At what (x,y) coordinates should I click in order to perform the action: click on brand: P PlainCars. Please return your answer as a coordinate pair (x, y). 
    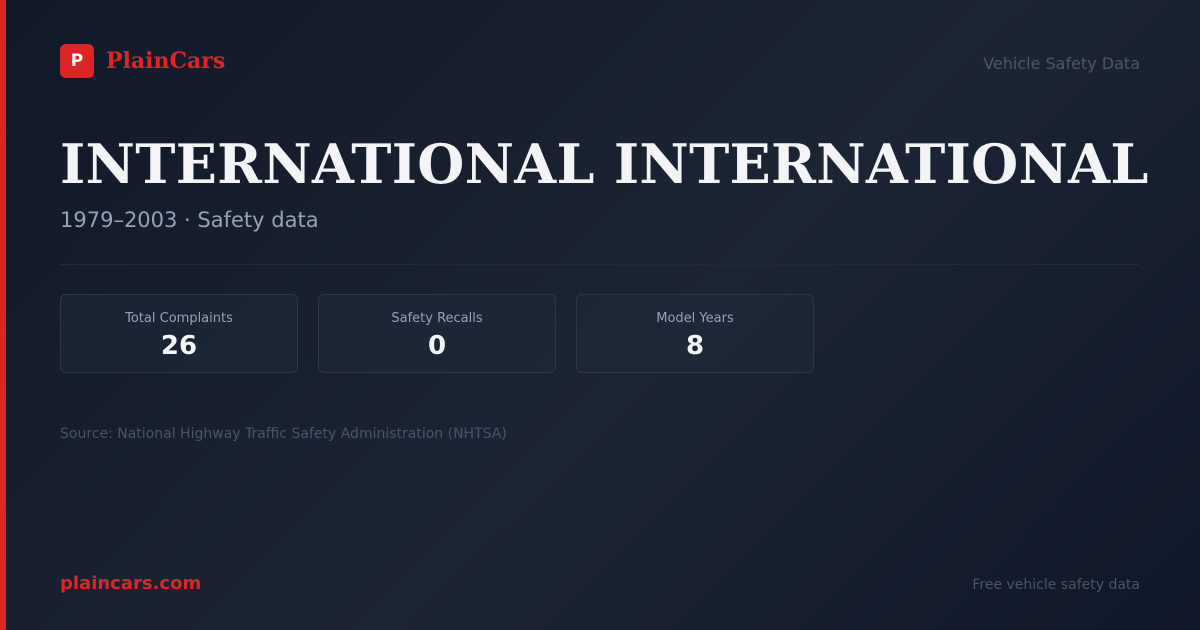
    Looking at the image, I should click on (142, 61).